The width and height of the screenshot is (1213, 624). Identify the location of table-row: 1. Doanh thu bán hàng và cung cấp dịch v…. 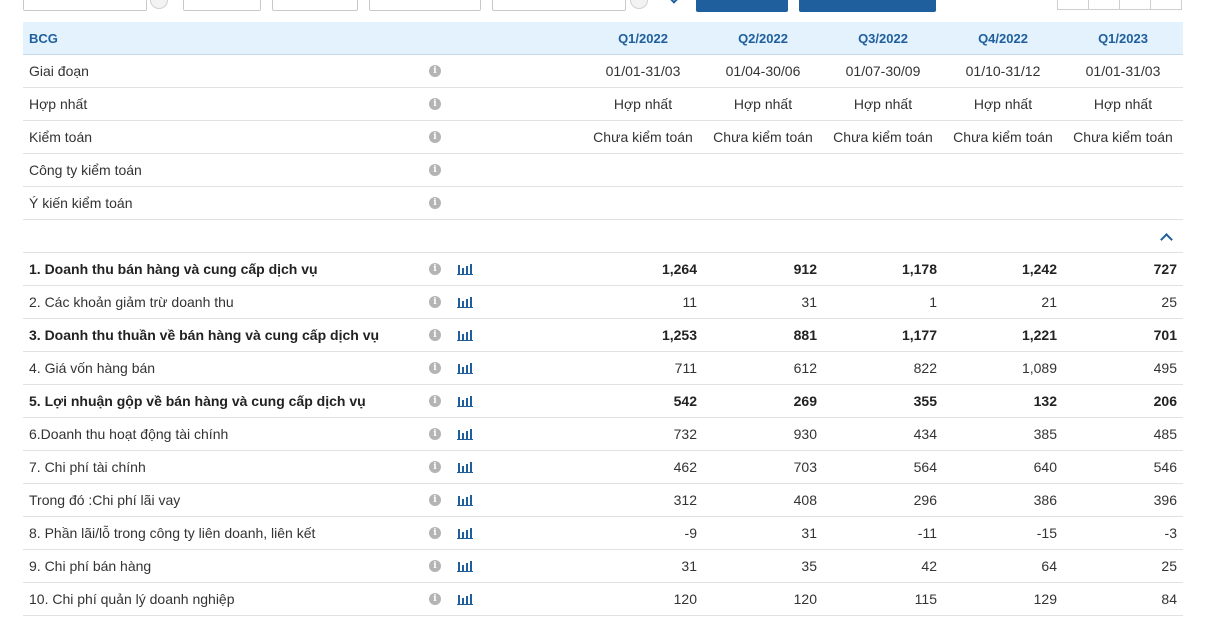
(603, 269).